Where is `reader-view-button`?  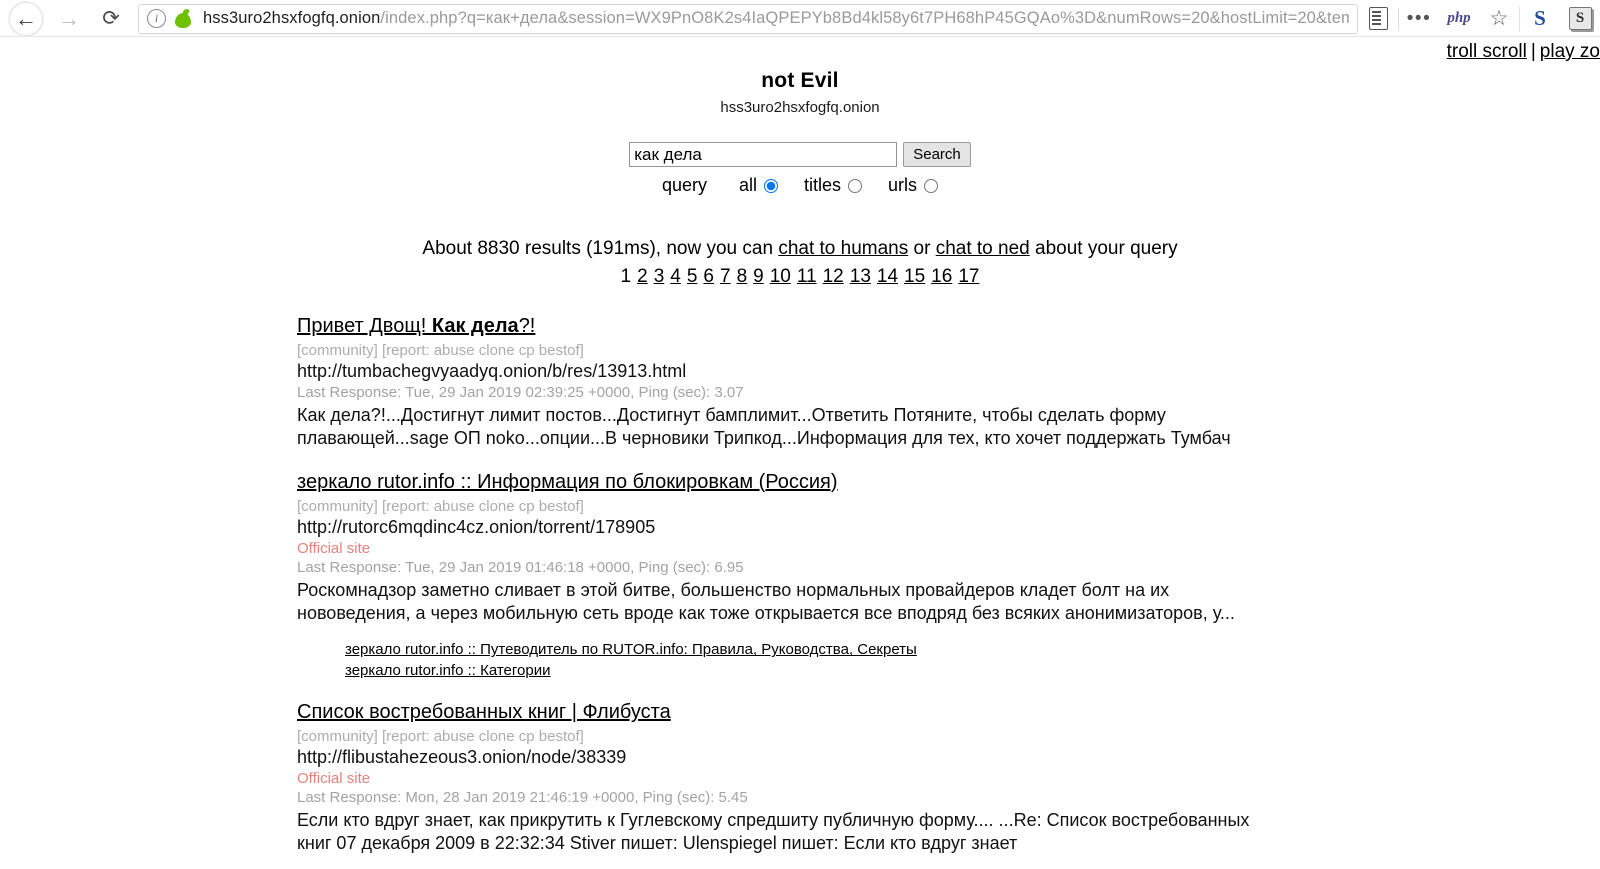
reader-view-button is located at coordinates (1378, 19).